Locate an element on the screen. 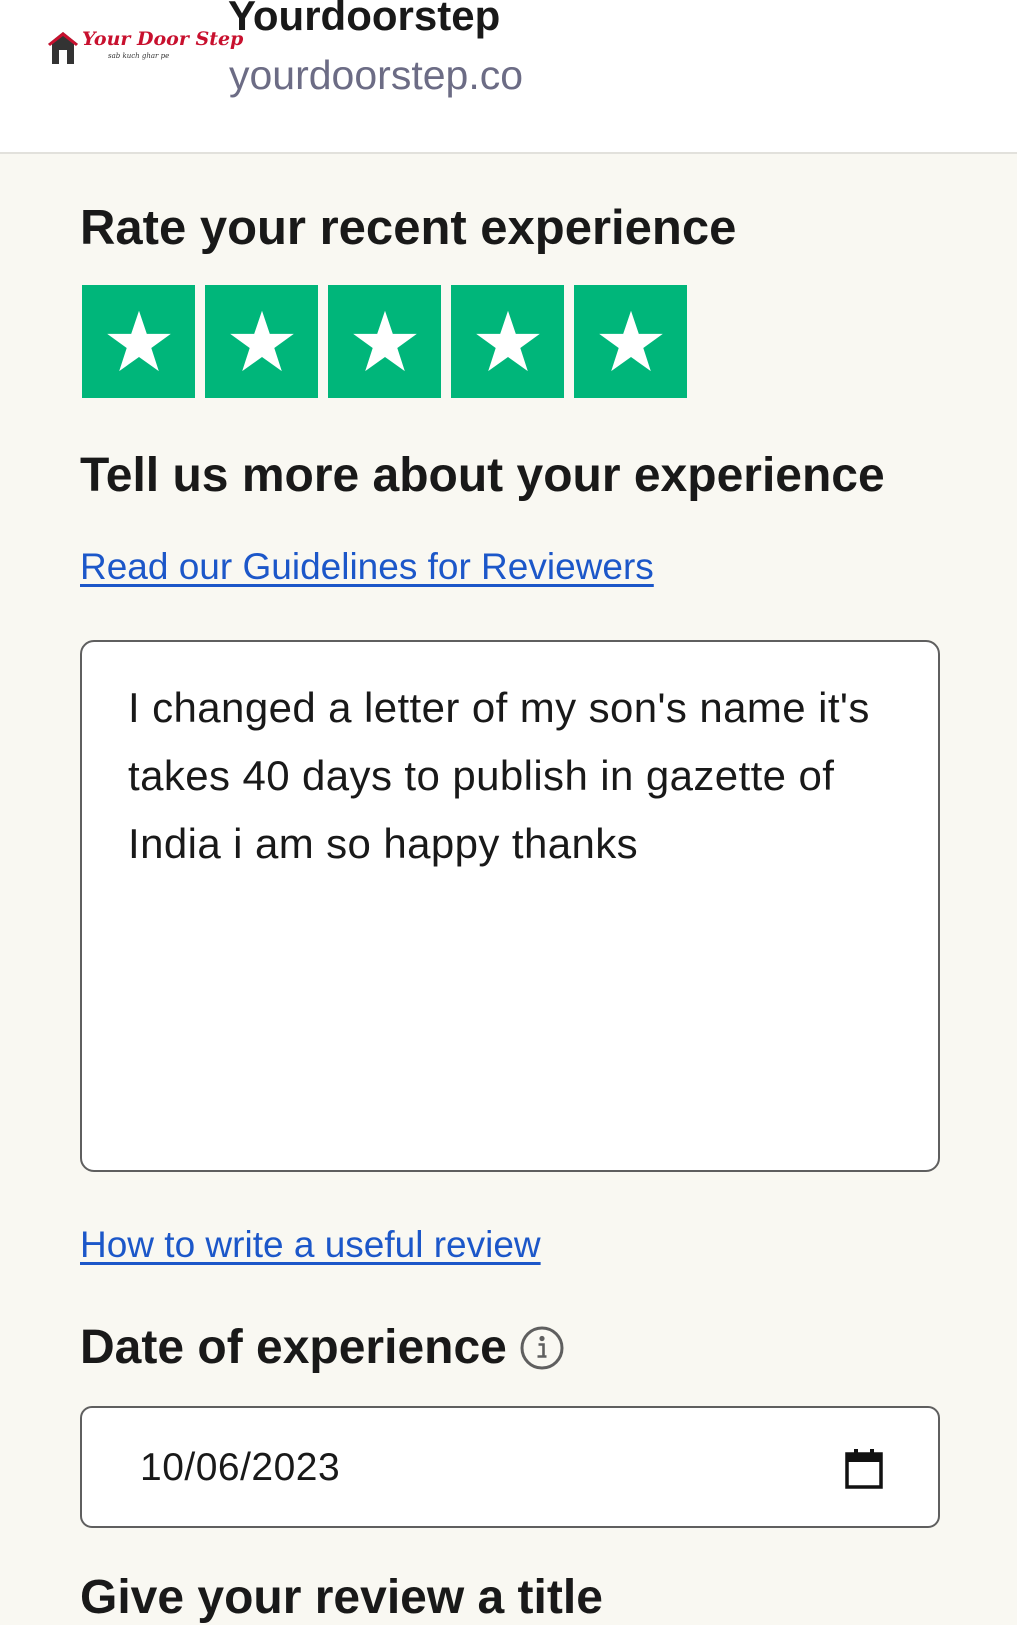 This screenshot has width=1017, height=1625. date-of-experience-field: 10/06/2023 is located at coordinates (510, 1467).